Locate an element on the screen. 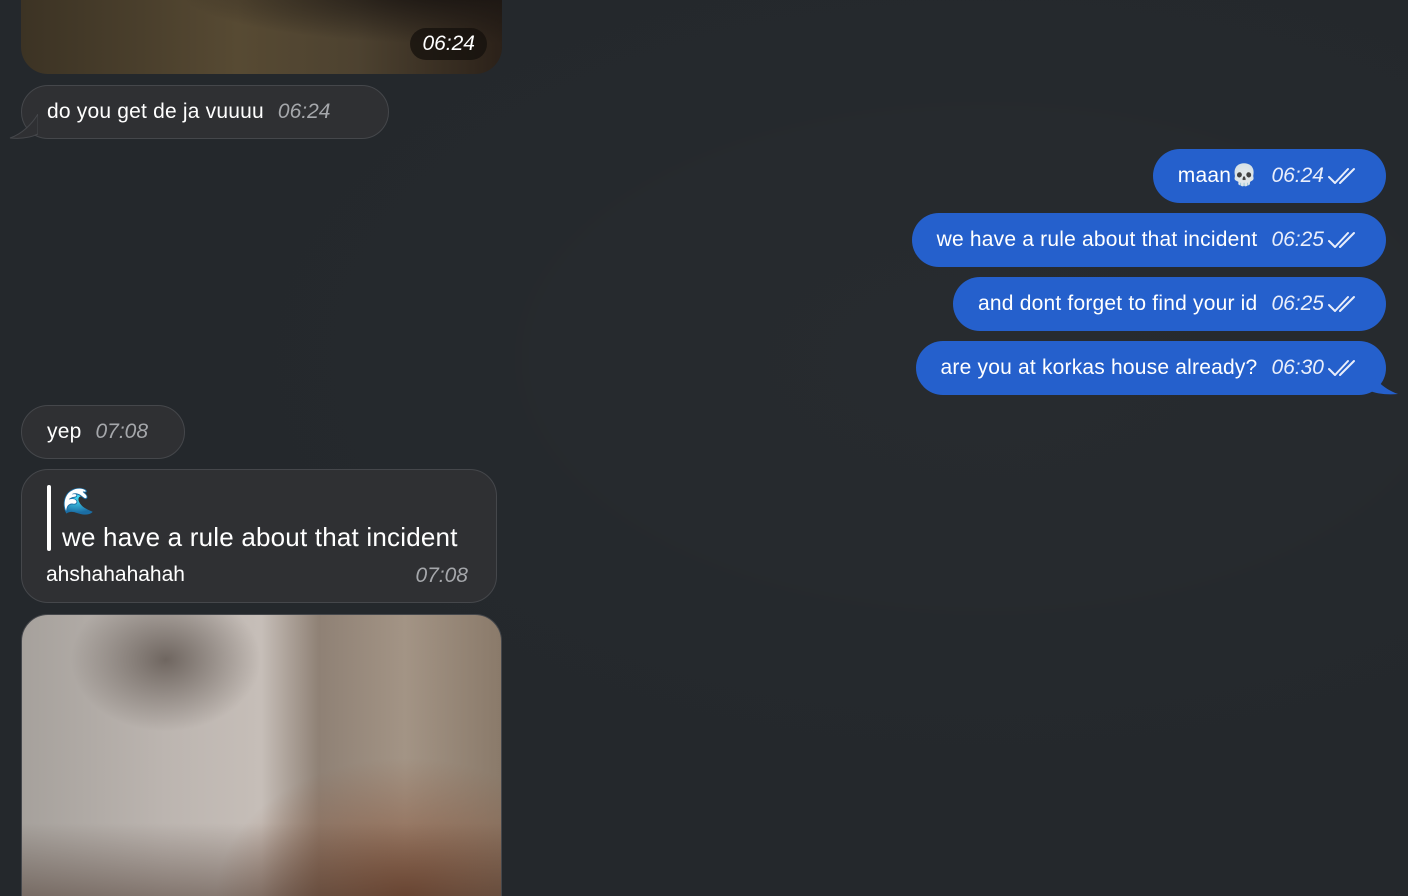 This screenshot has width=1408, height=896. outgoing-message: we have a rule about that incident 06:25 is located at coordinates (1148, 240).